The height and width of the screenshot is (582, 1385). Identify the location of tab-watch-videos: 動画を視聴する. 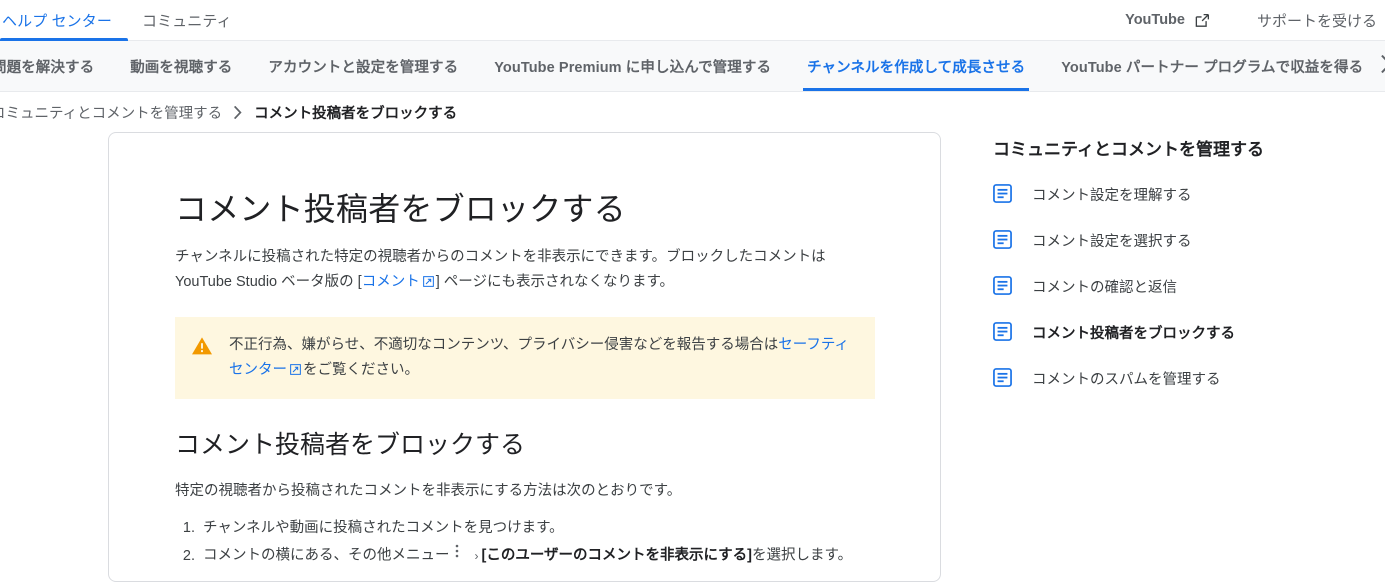
(181, 66).